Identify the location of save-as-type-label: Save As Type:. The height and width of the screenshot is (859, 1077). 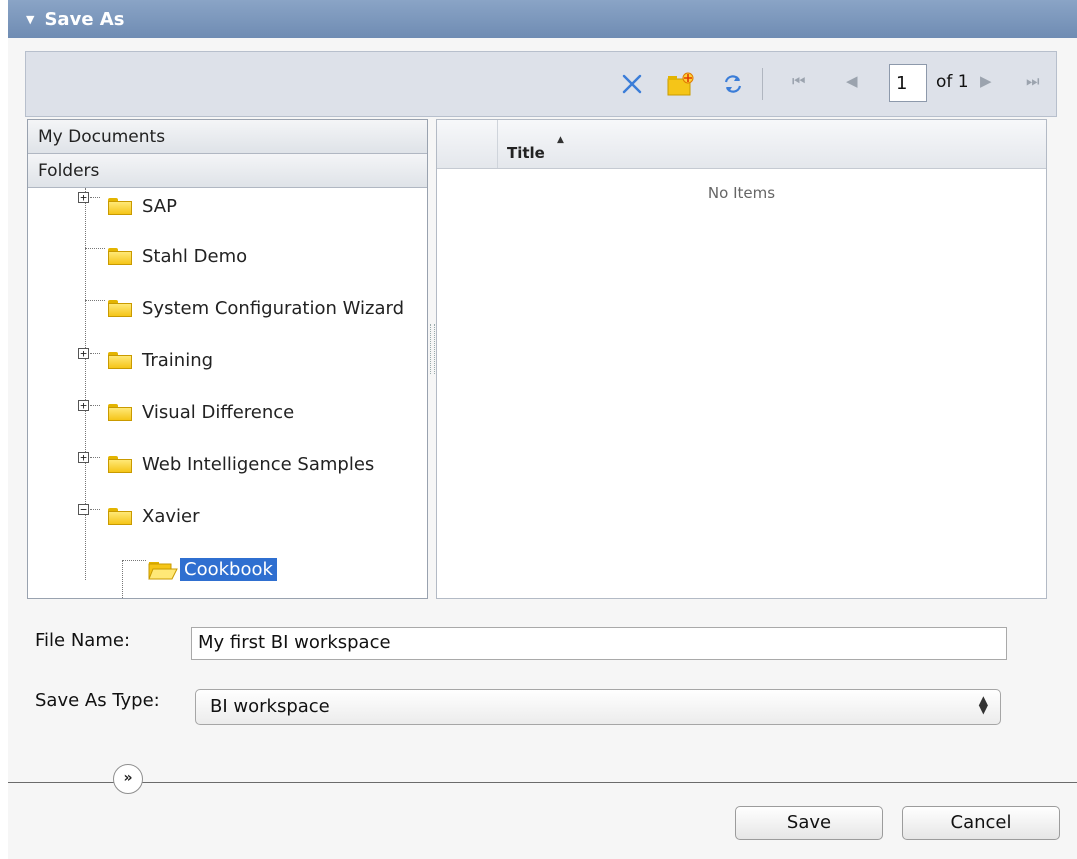
(97, 700).